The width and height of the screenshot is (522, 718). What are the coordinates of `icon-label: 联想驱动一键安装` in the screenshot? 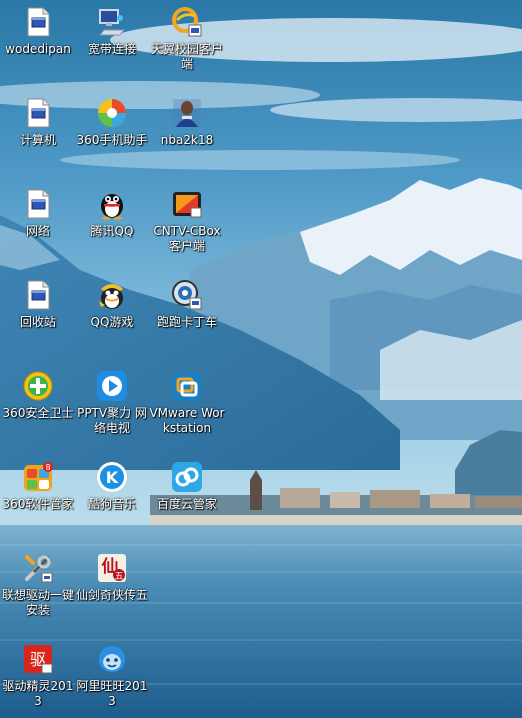 It's located at (37, 602).